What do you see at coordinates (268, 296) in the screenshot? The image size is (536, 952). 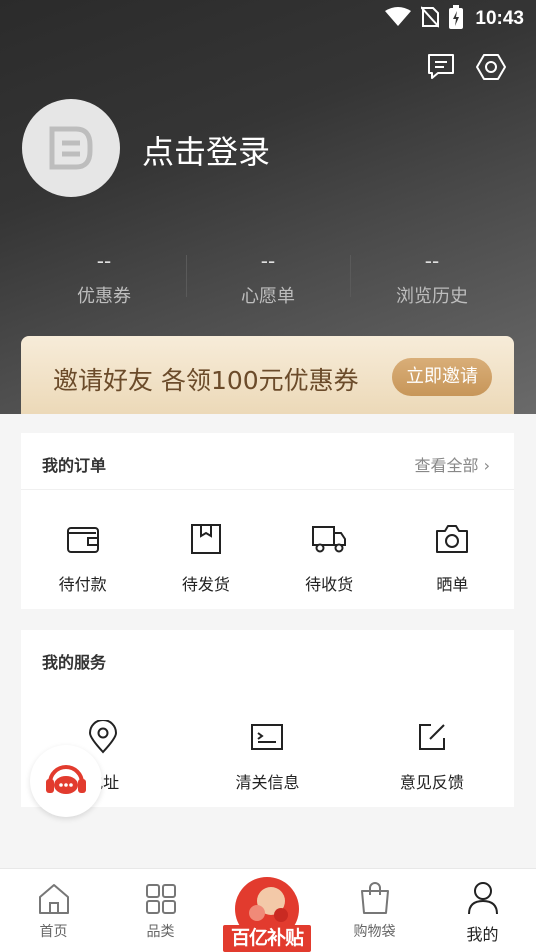 I see `stat-label: 心愿单` at bounding box center [268, 296].